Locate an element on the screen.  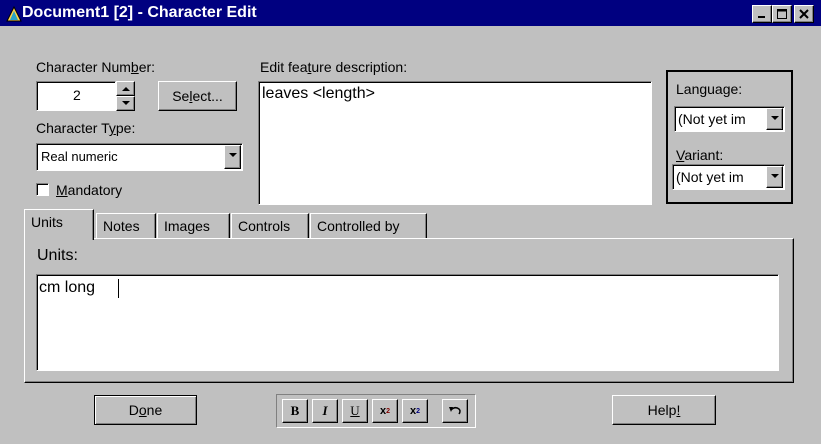
superscript-button: x2 is located at coordinates (385, 411).